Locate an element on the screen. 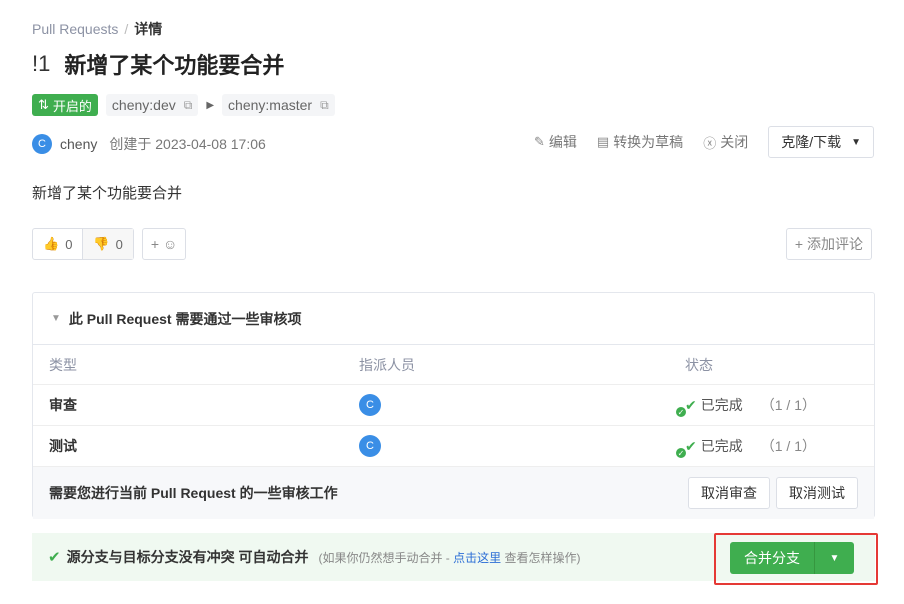 This screenshot has width=904, height=604. pr-number: !1 is located at coordinates (41, 63).